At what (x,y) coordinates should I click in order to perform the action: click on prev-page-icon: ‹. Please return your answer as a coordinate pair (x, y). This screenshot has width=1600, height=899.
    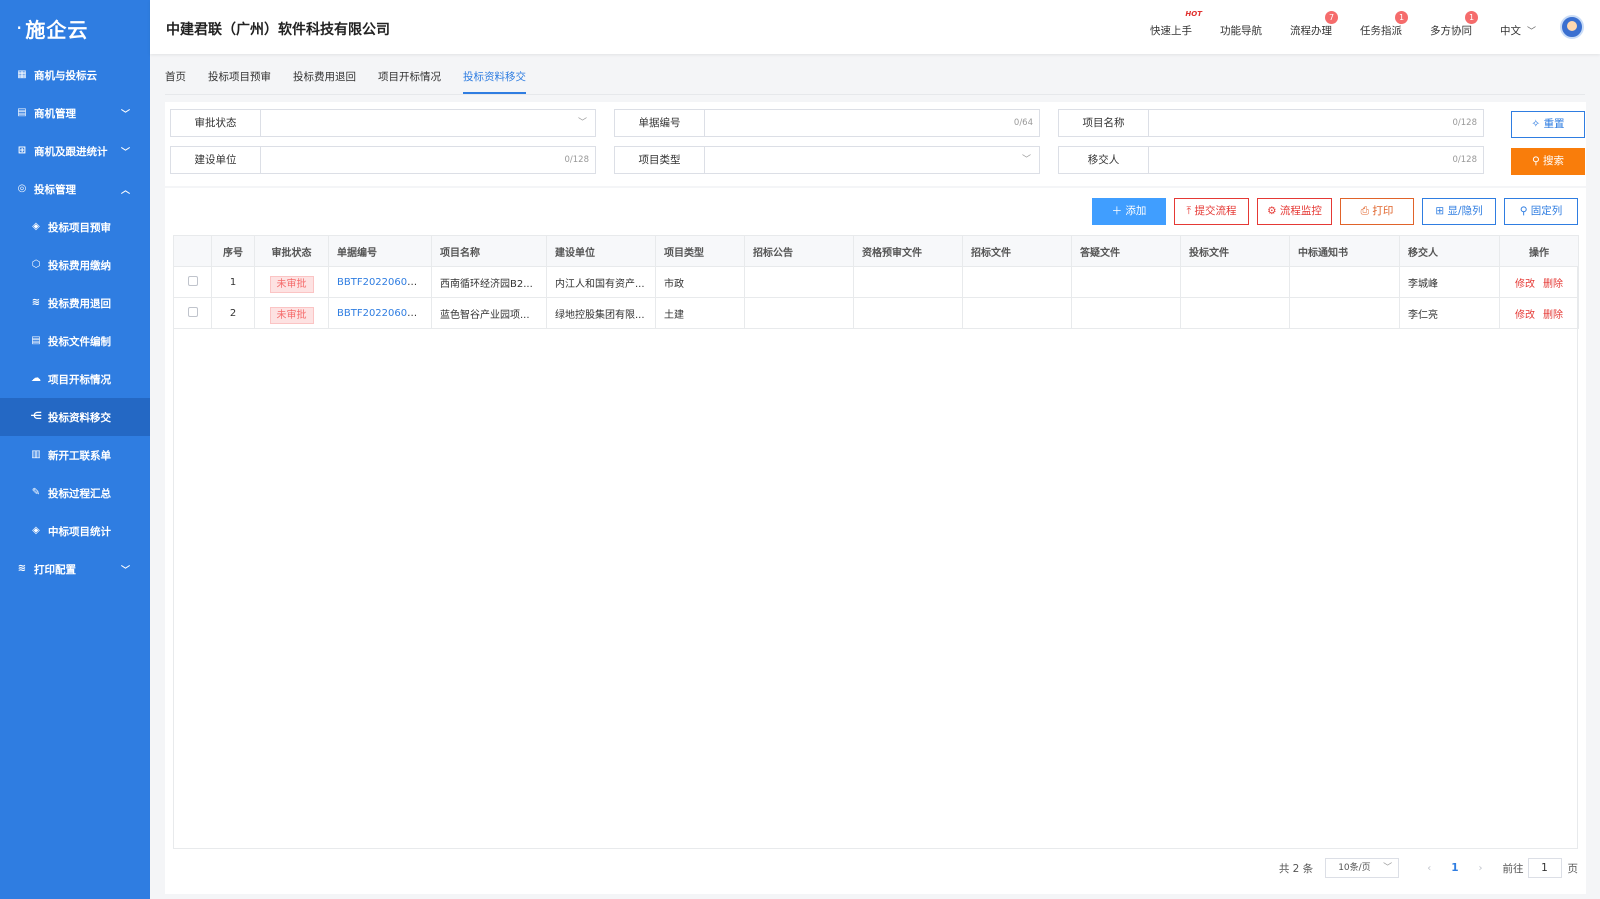
    Looking at the image, I should click on (1429, 868).